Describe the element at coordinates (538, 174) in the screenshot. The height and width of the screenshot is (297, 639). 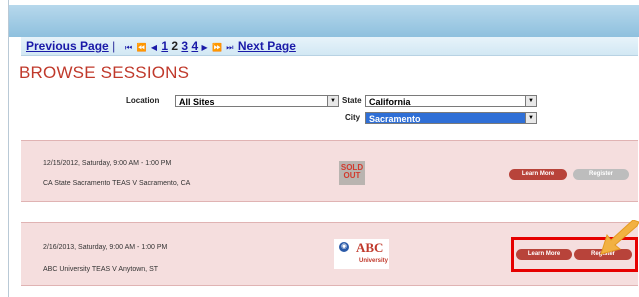
I see `learn-more-button: Learn More` at that location.